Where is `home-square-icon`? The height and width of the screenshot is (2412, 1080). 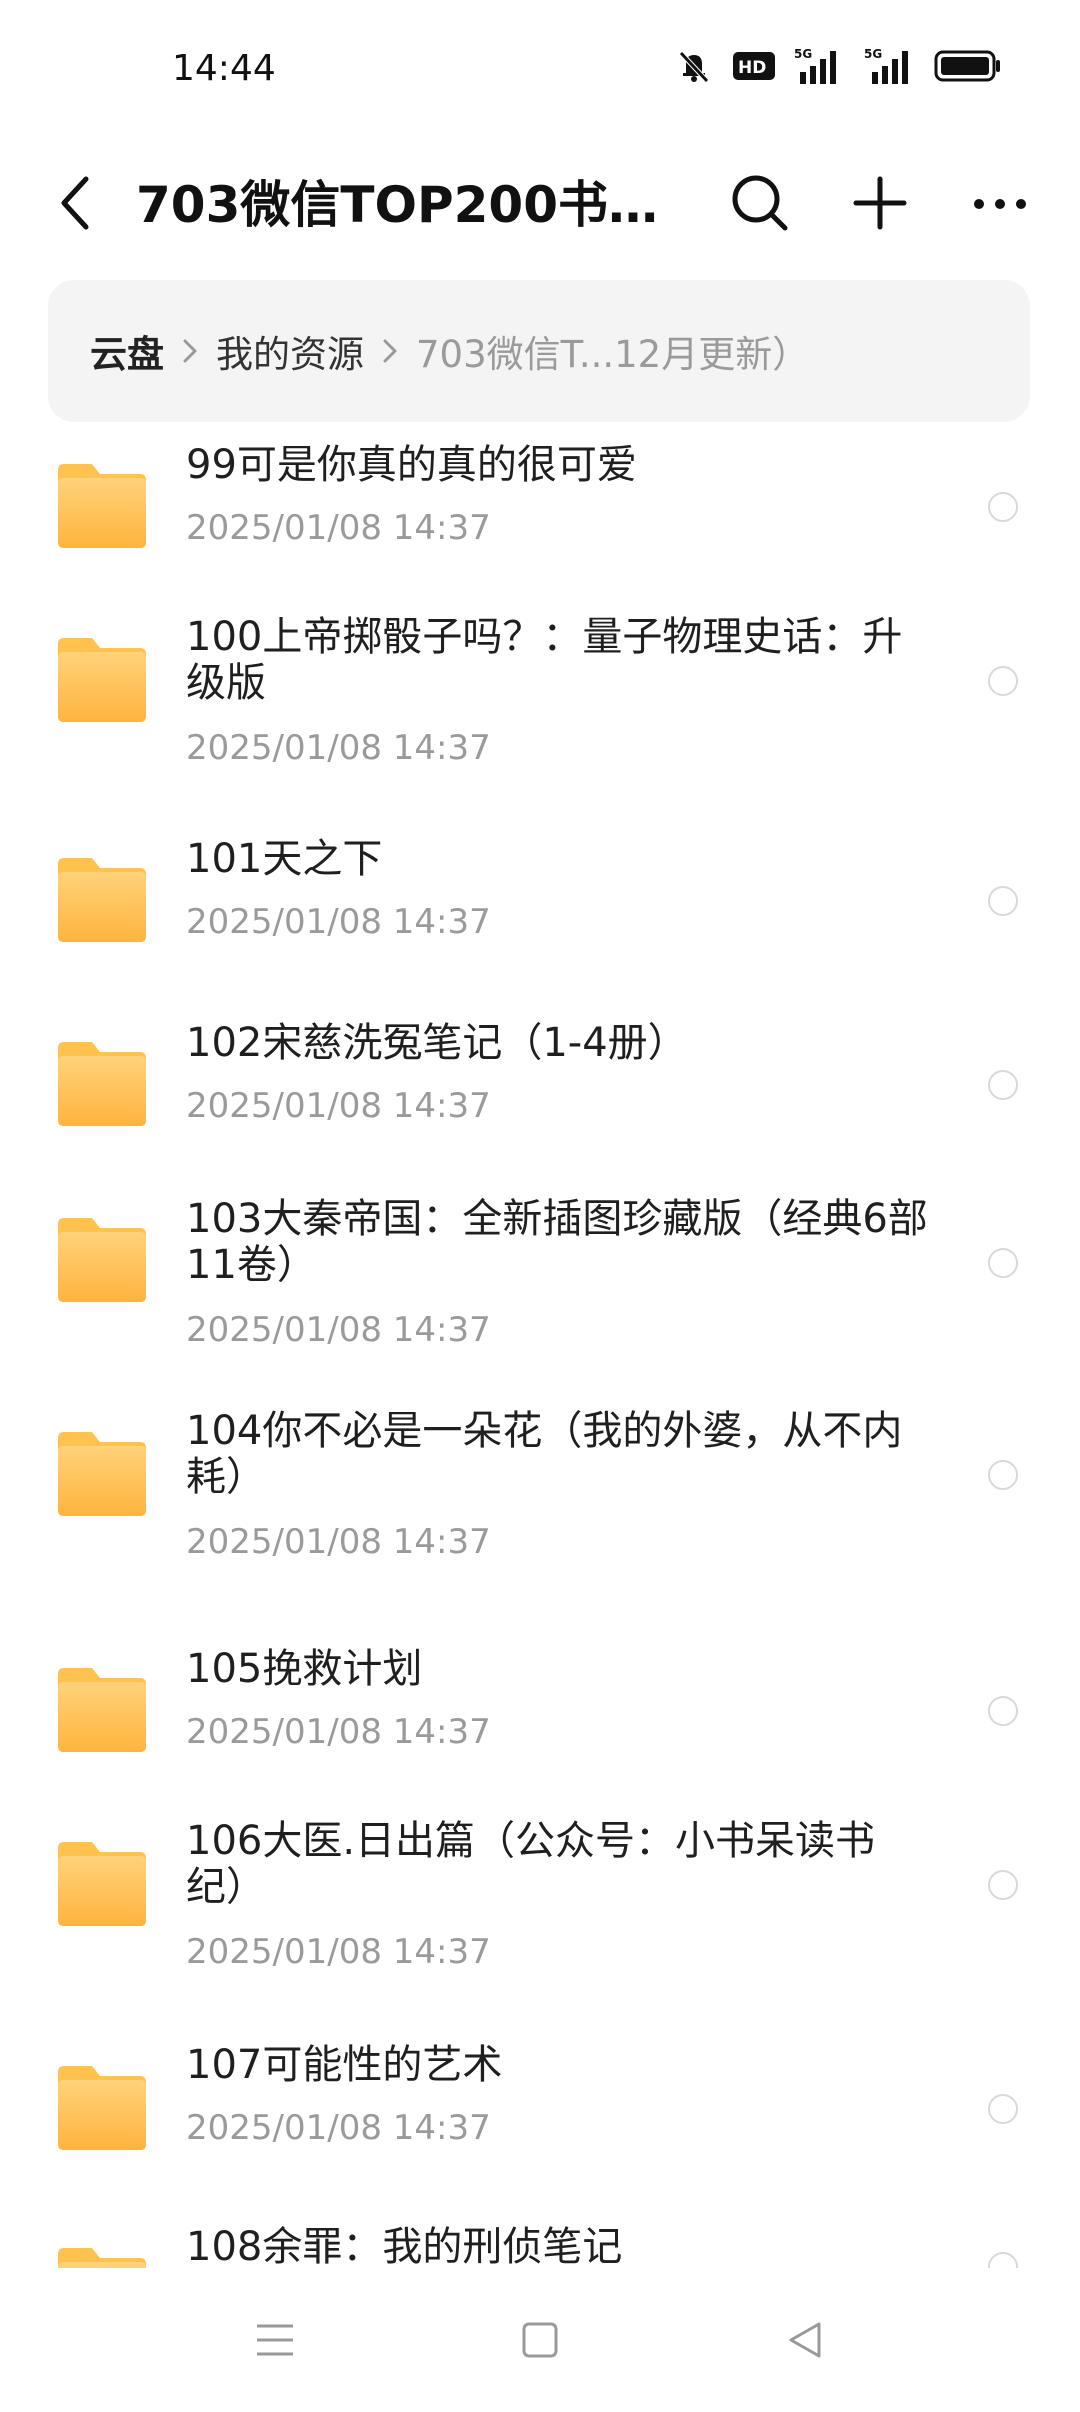
home-square-icon is located at coordinates (540, 2342).